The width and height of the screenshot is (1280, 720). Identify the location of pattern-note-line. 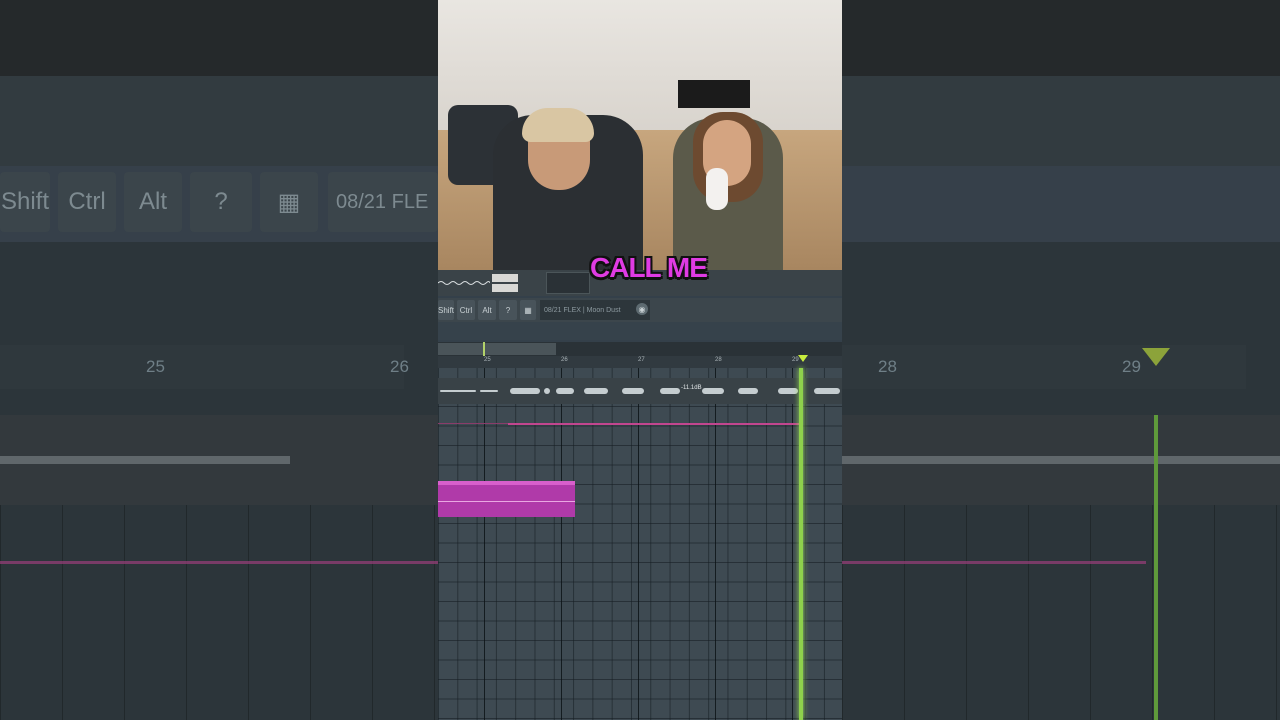
(506, 501).